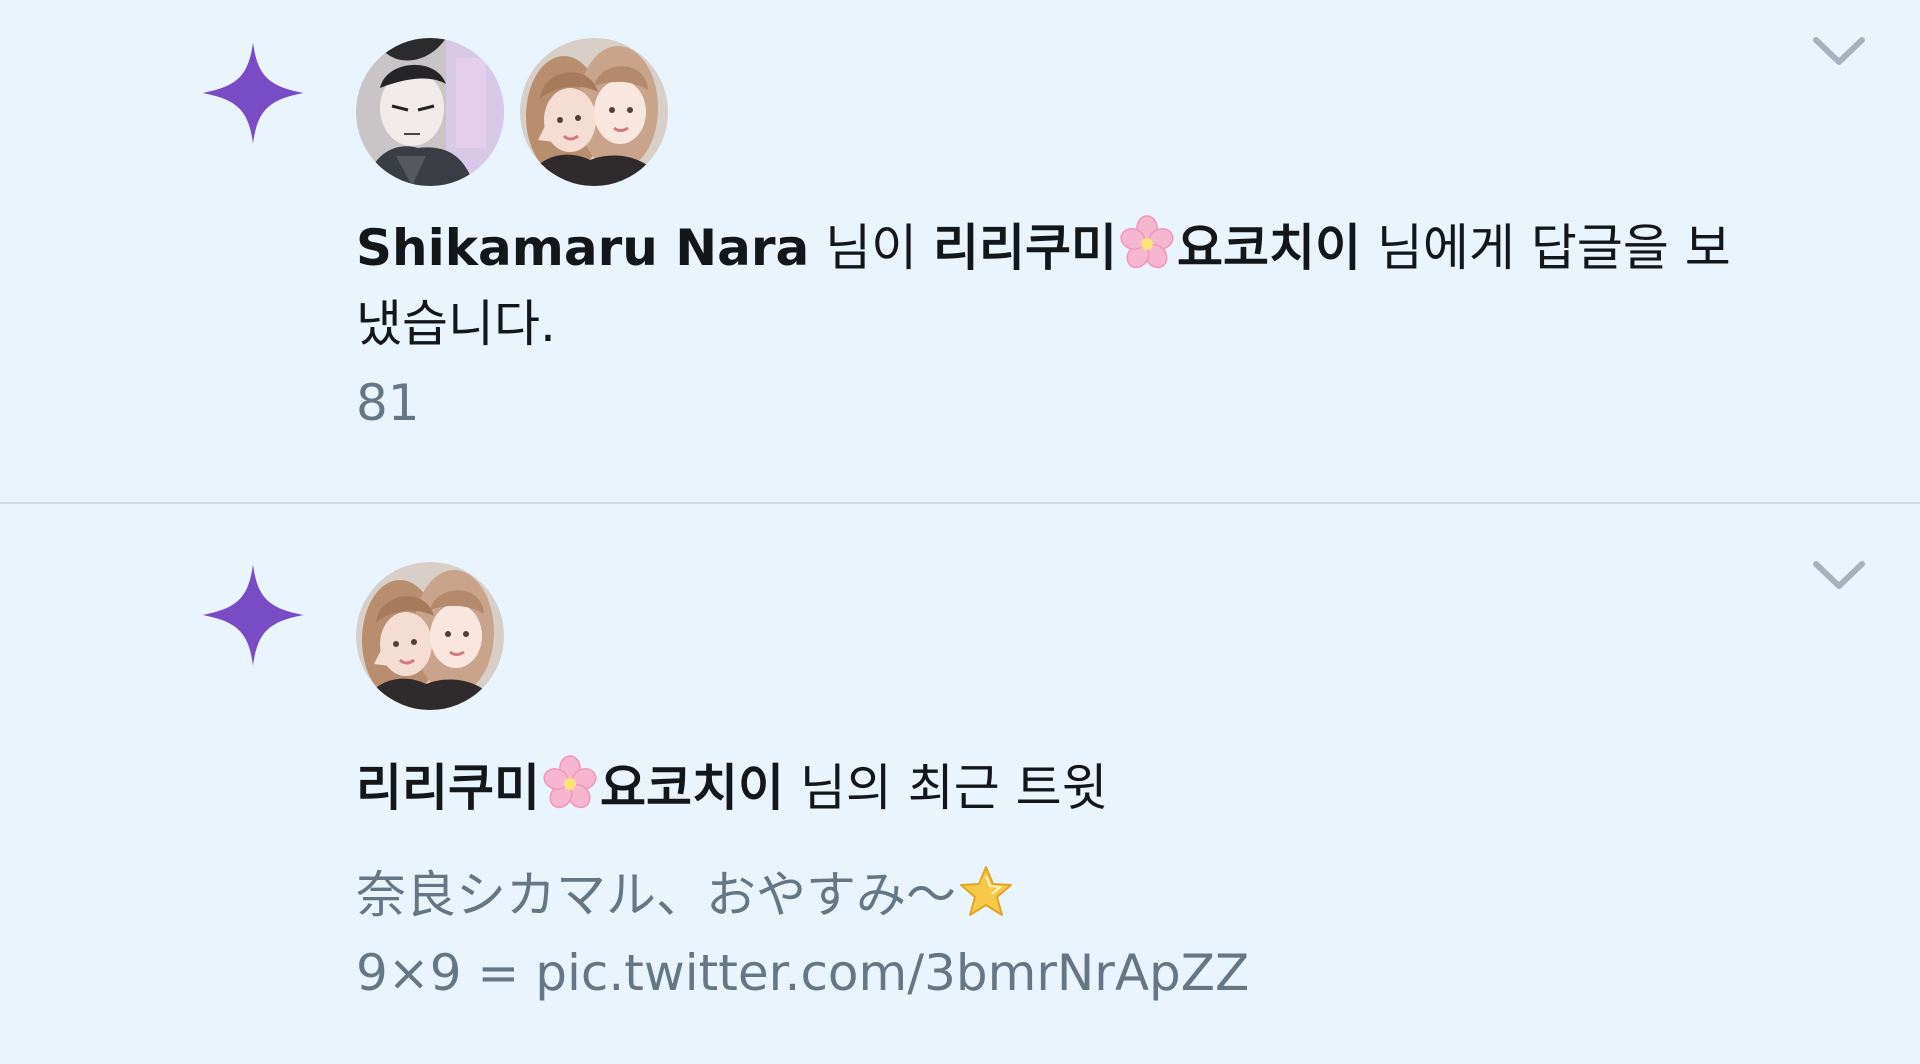  I want to click on notification-text: 리리쿠미 요코치이 님의 최근 트윗, so click(1066, 788).